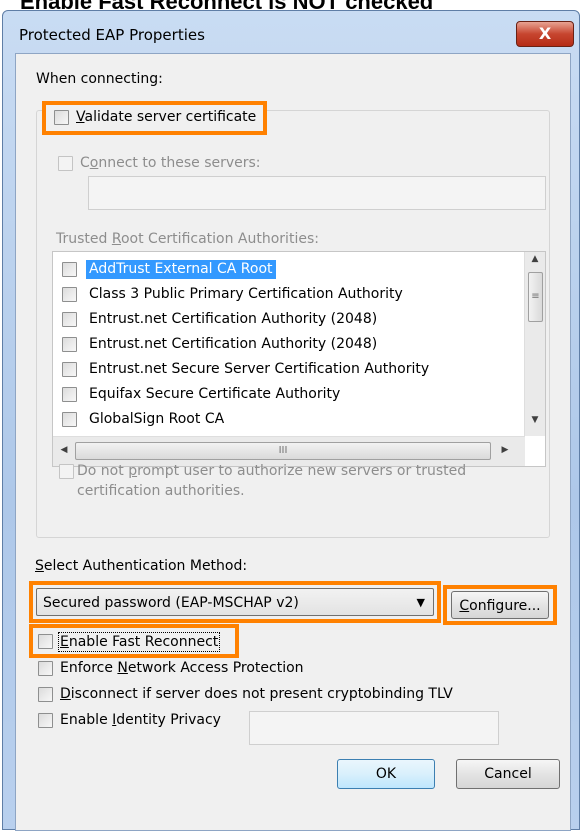 The image size is (582, 831). What do you see at coordinates (45, 668) in the screenshot?
I see `nap-checkbox` at bounding box center [45, 668].